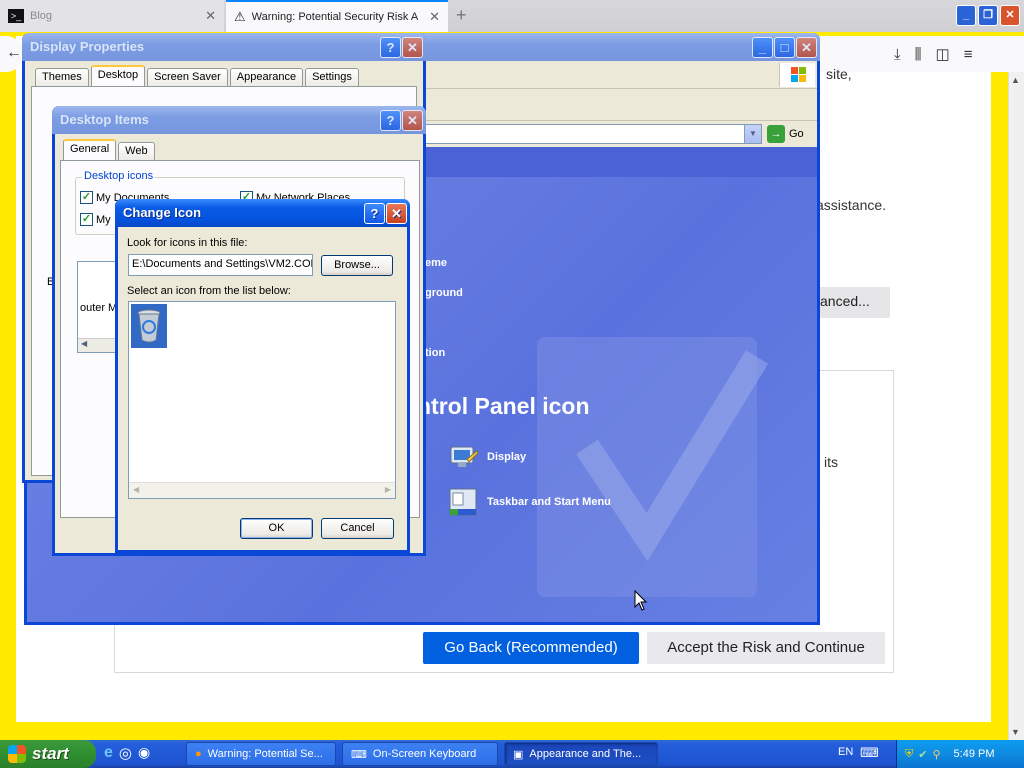 This screenshot has width=1024, height=768. Describe the element at coordinates (641, 600) in the screenshot. I see `mouse-cursor-icon` at that location.